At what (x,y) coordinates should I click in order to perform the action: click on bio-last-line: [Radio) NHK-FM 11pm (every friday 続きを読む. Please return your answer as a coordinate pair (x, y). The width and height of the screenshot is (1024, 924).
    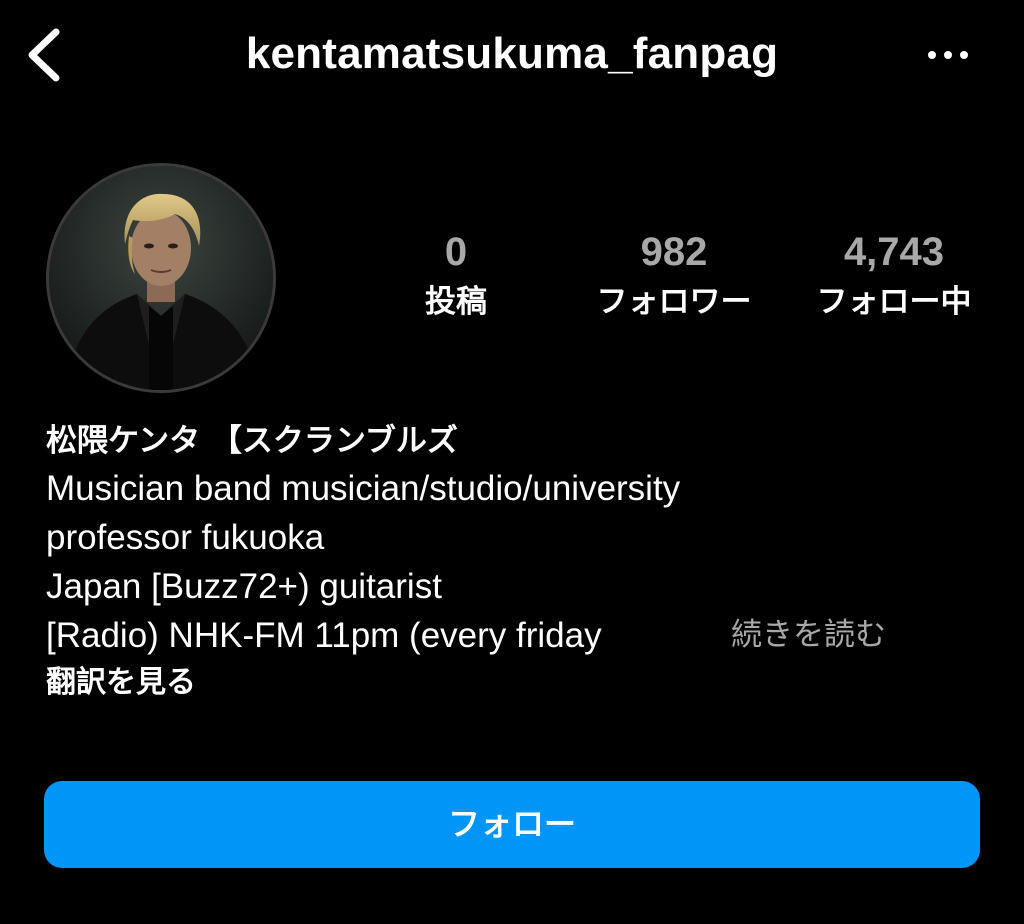
    Looking at the image, I should click on (516, 635).